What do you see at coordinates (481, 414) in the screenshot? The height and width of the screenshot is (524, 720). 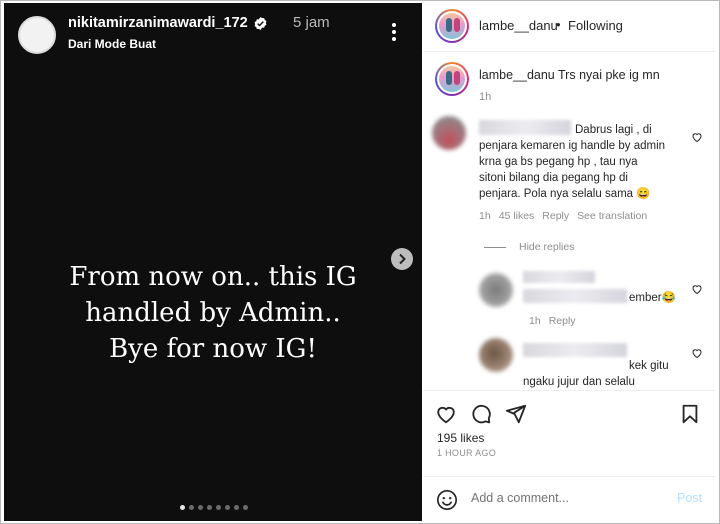 I see `comment-bubble-icon` at bounding box center [481, 414].